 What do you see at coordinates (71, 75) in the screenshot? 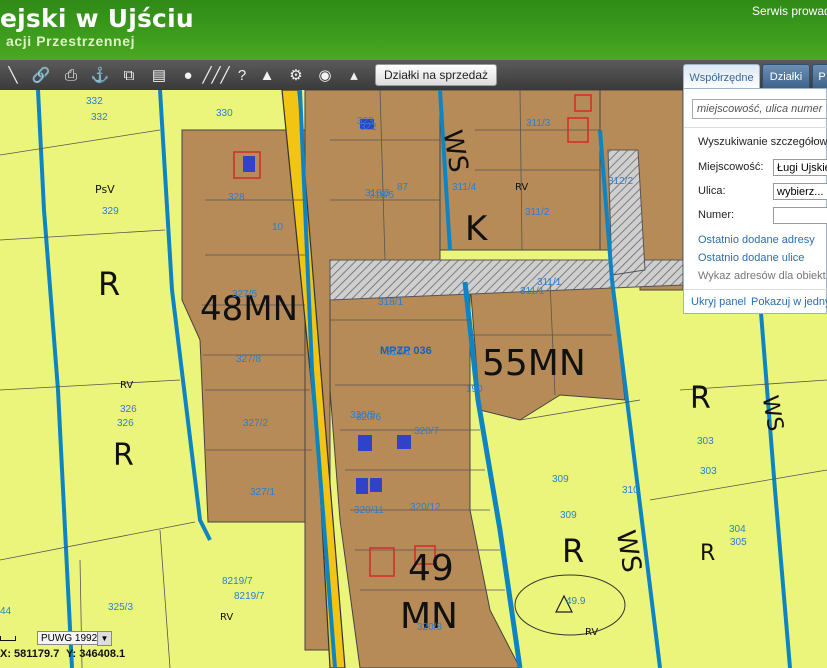
I see `print-icon: ⎙` at bounding box center [71, 75].